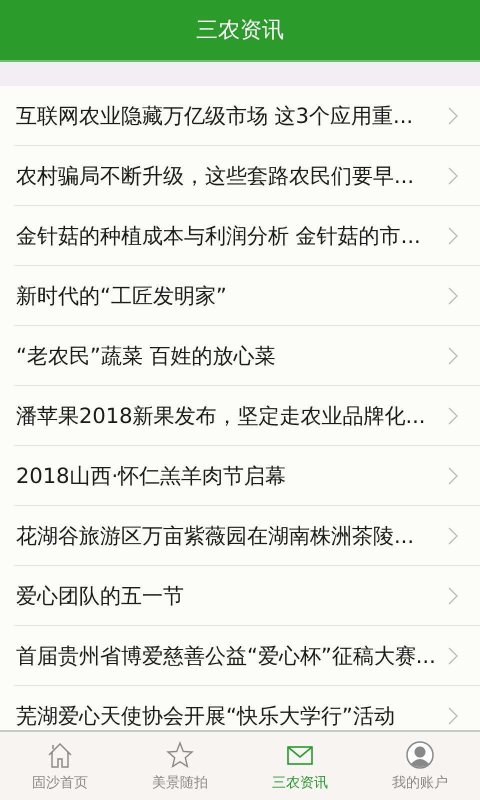 This screenshot has height=800, width=480. I want to click on star-icon, so click(180, 754).